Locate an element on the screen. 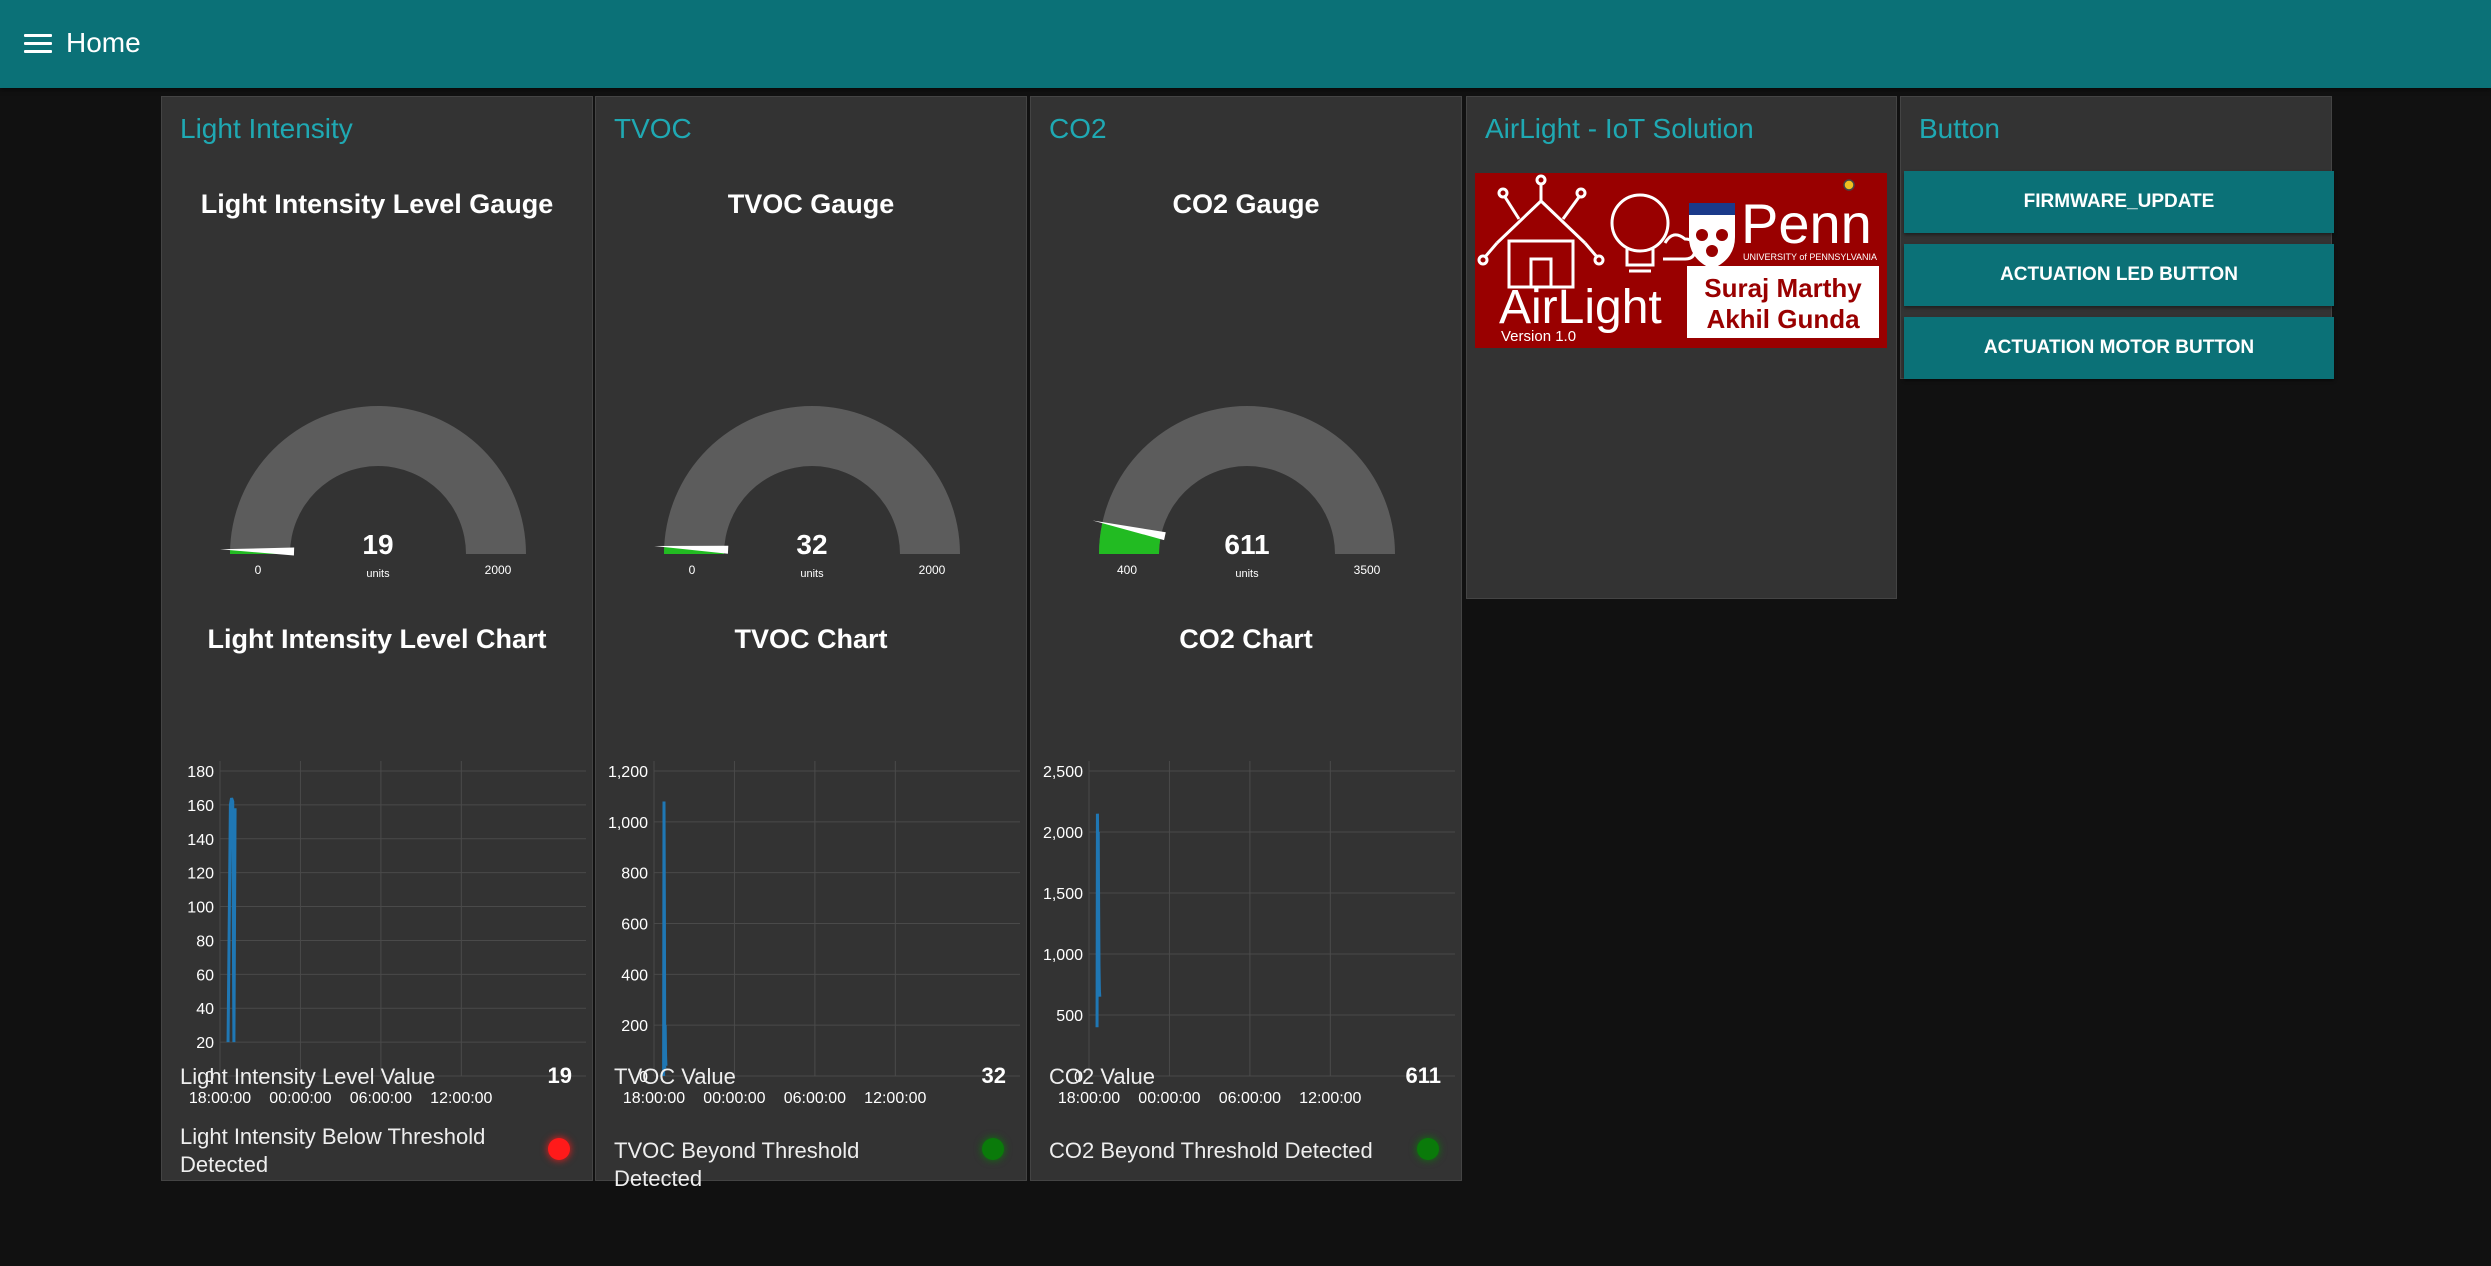 The image size is (2491, 1266). y-tick-label: 400 is located at coordinates (634, 975).